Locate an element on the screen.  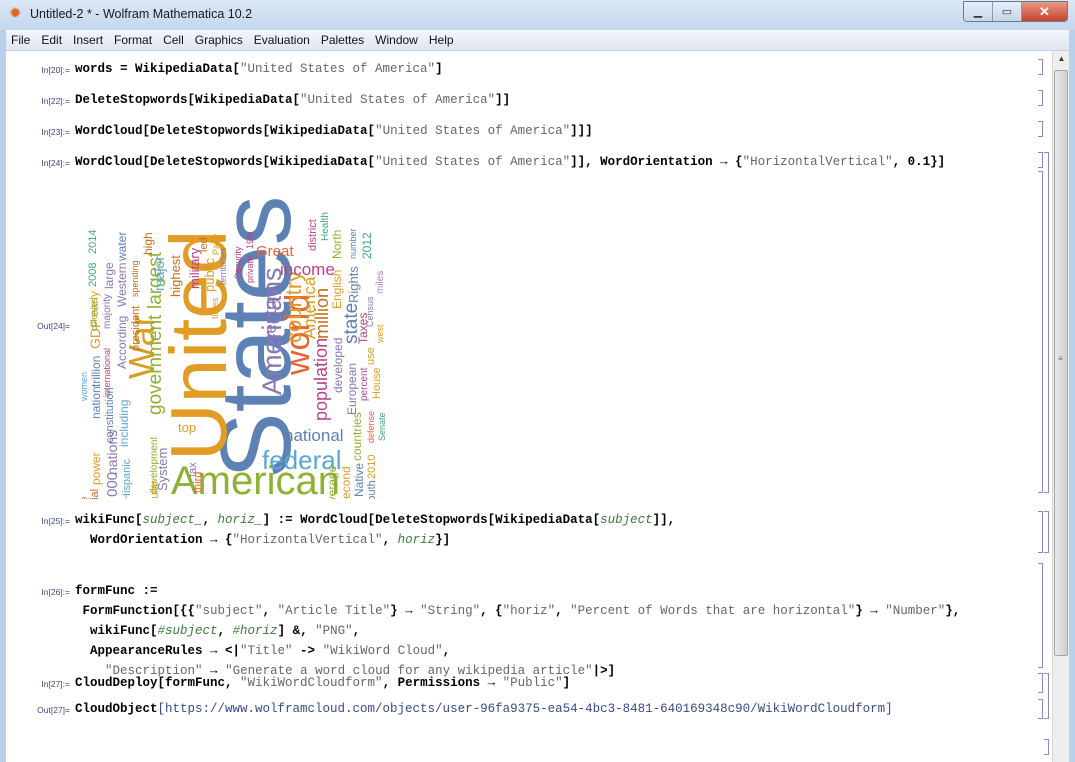
word-cloud-word: 2012 is located at coordinates (367, 245).